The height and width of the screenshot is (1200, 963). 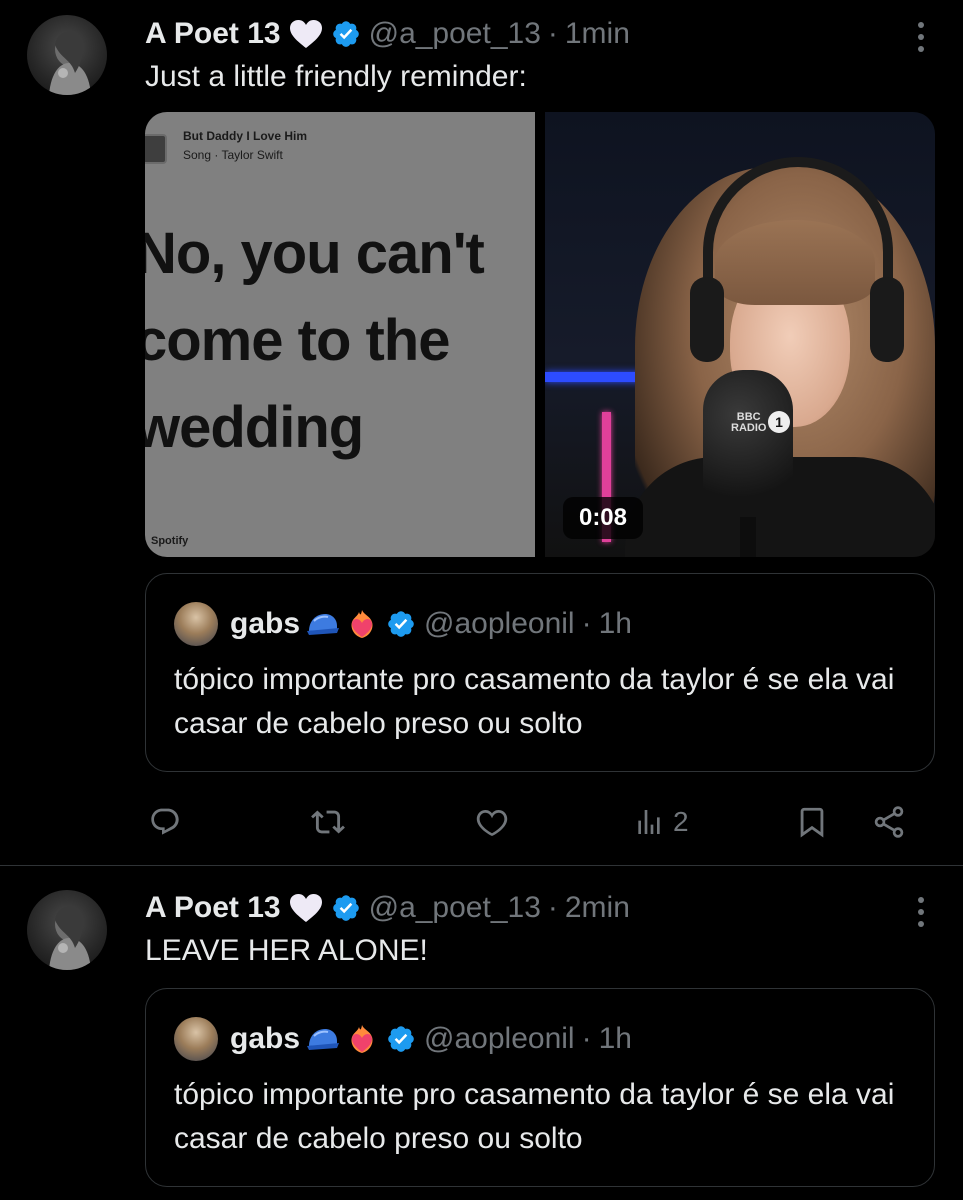 I want to click on like-button, so click(x=492, y=822).